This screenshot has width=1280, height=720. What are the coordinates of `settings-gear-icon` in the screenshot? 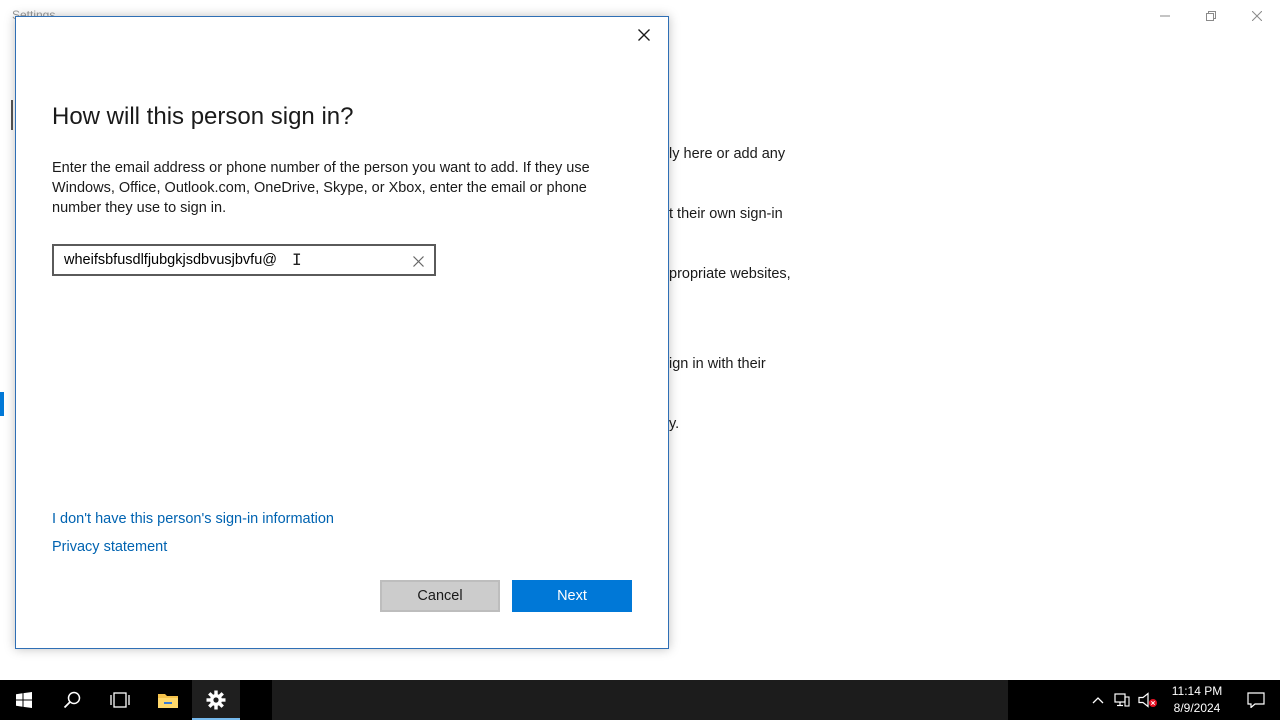 It's located at (216, 700).